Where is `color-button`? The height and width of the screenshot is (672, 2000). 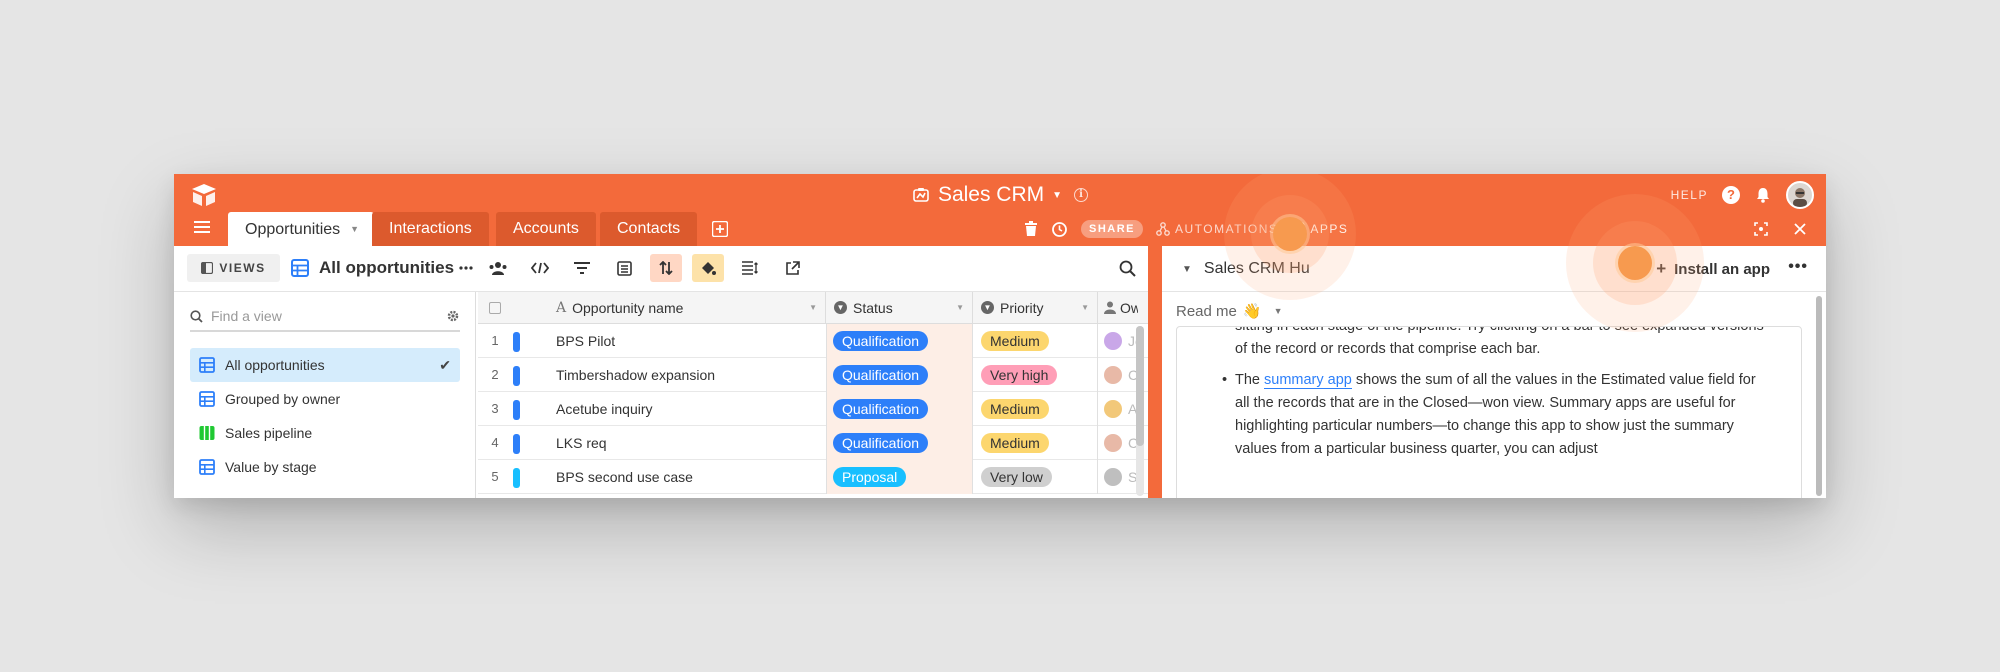
color-button is located at coordinates (708, 268).